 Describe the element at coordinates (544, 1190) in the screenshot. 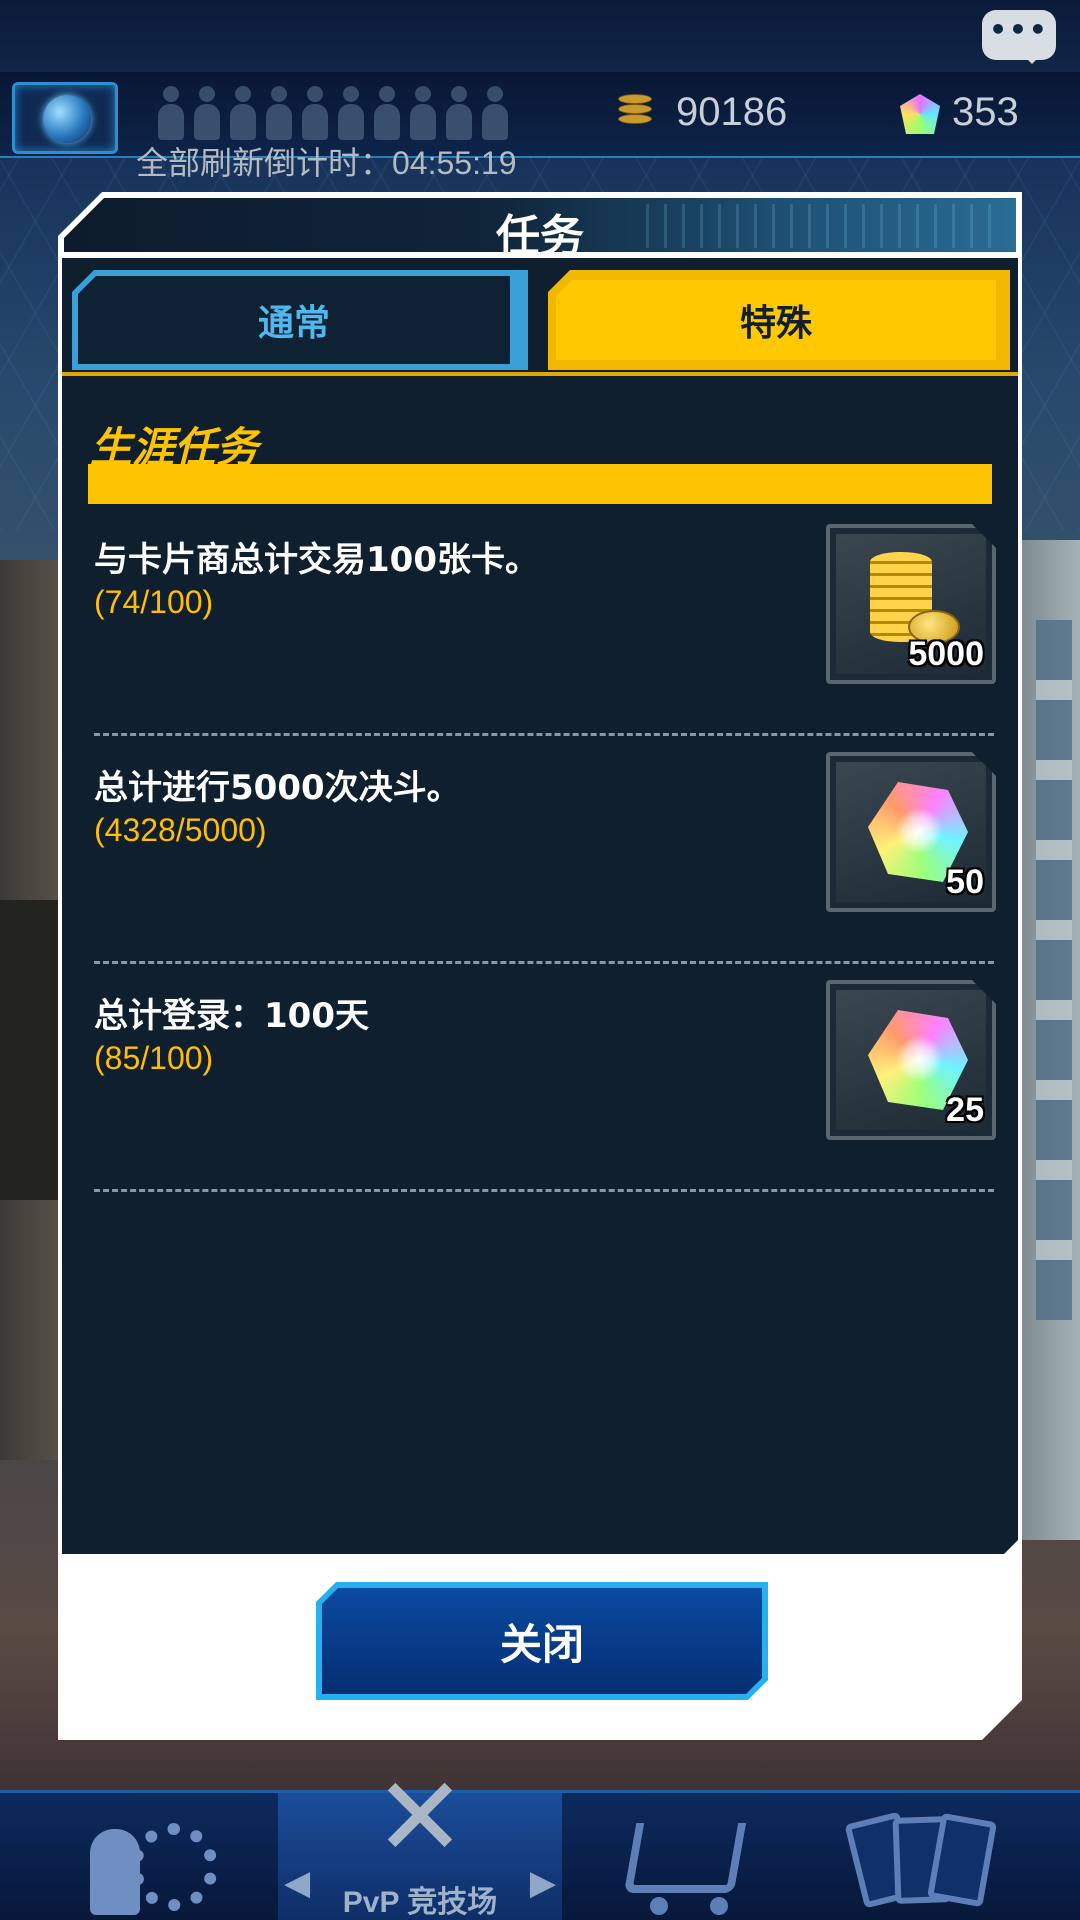

I see `divider` at that location.